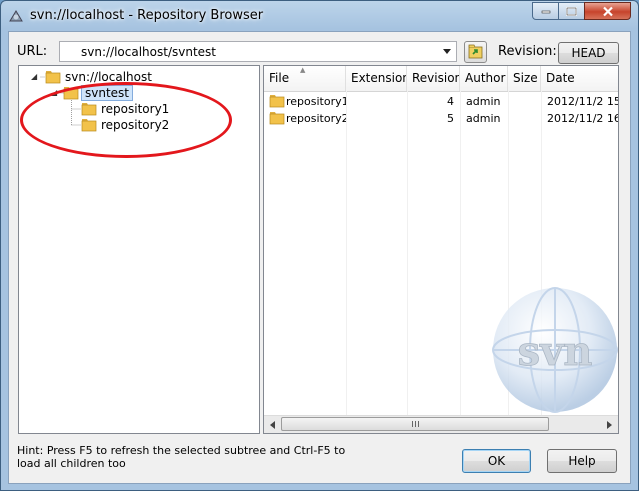 This screenshot has height=491, width=639. I want to click on watermark-text: svn, so click(555, 351).